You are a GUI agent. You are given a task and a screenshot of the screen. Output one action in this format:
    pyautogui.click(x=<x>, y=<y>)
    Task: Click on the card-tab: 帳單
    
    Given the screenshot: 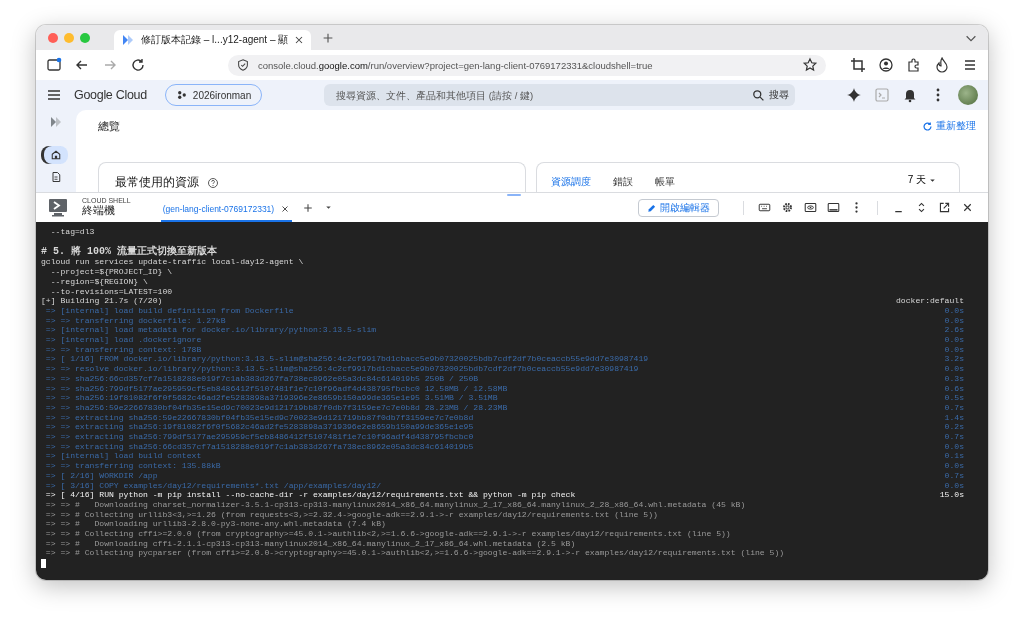 What is the action you would take?
    pyautogui.click(x=665, y=182)
    